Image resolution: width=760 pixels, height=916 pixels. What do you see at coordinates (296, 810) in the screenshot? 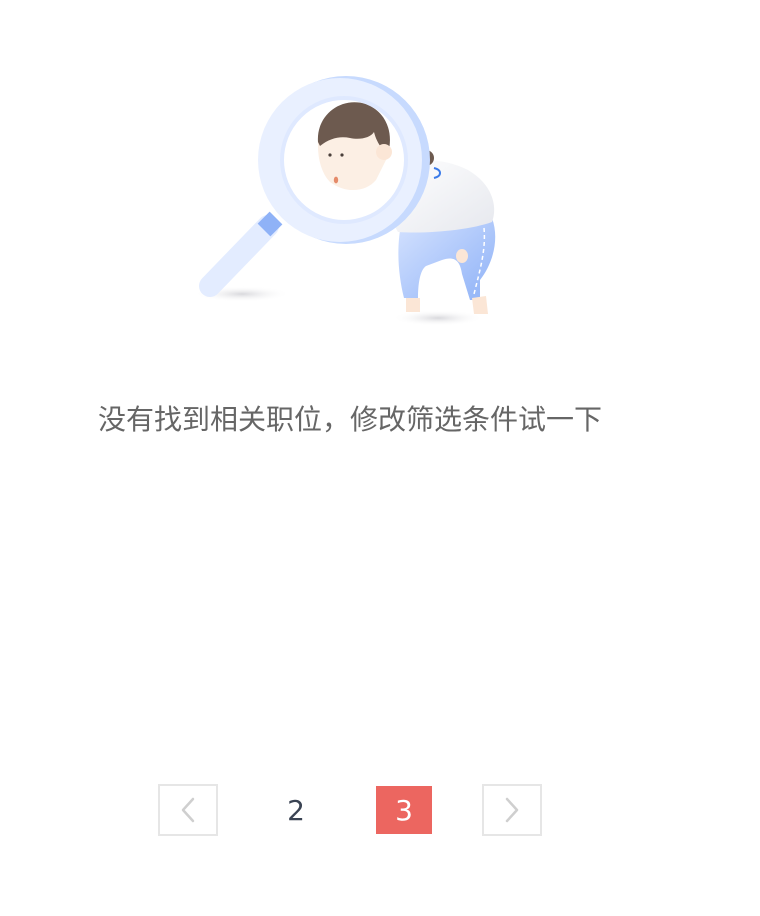
I see `page-2-button: 2` at bounding box center [296, 810].